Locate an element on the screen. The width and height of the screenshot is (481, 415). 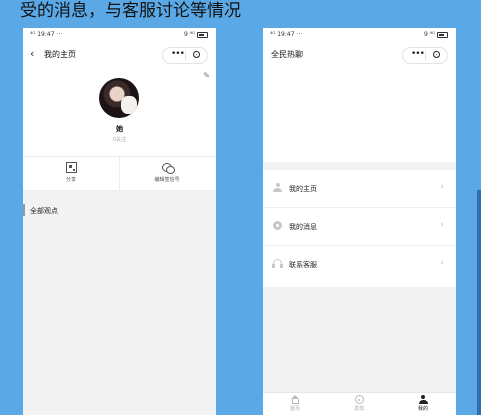
menu-item-label: 我的主页 is located at coordinates (303, 189).